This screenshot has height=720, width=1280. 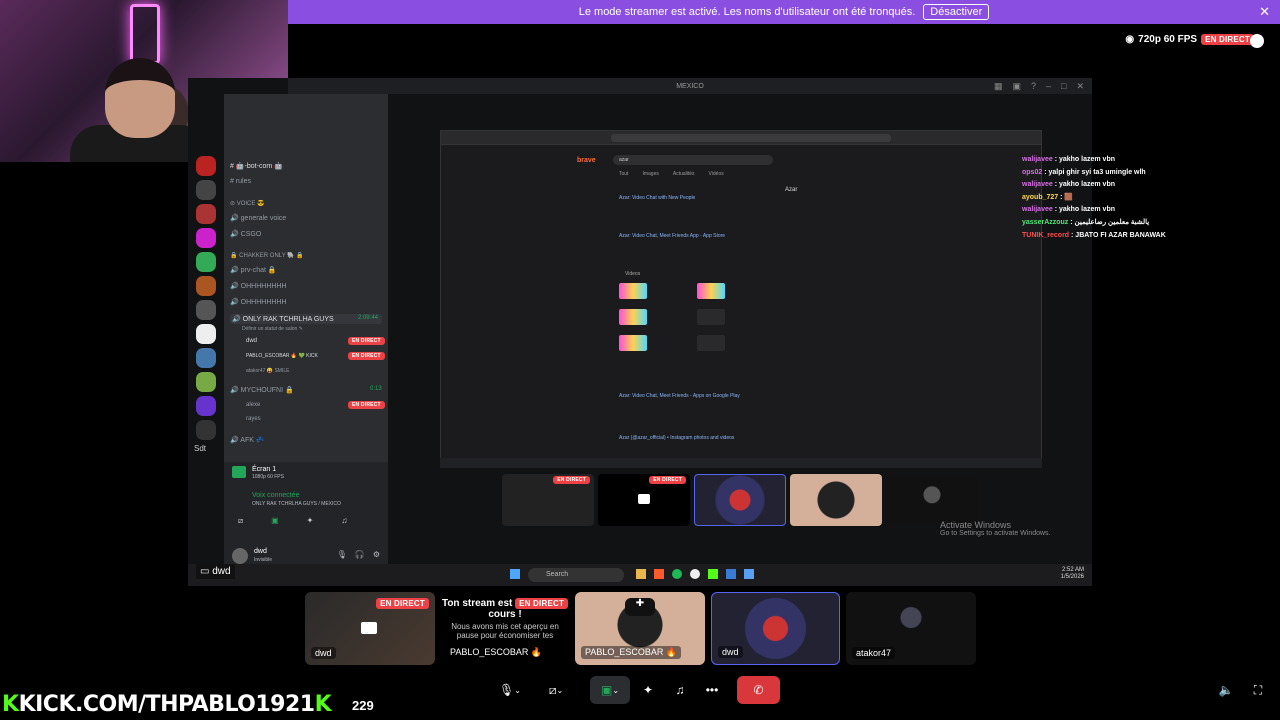 I want to click on maximize-icon: □, so click(x=1063, y=86).